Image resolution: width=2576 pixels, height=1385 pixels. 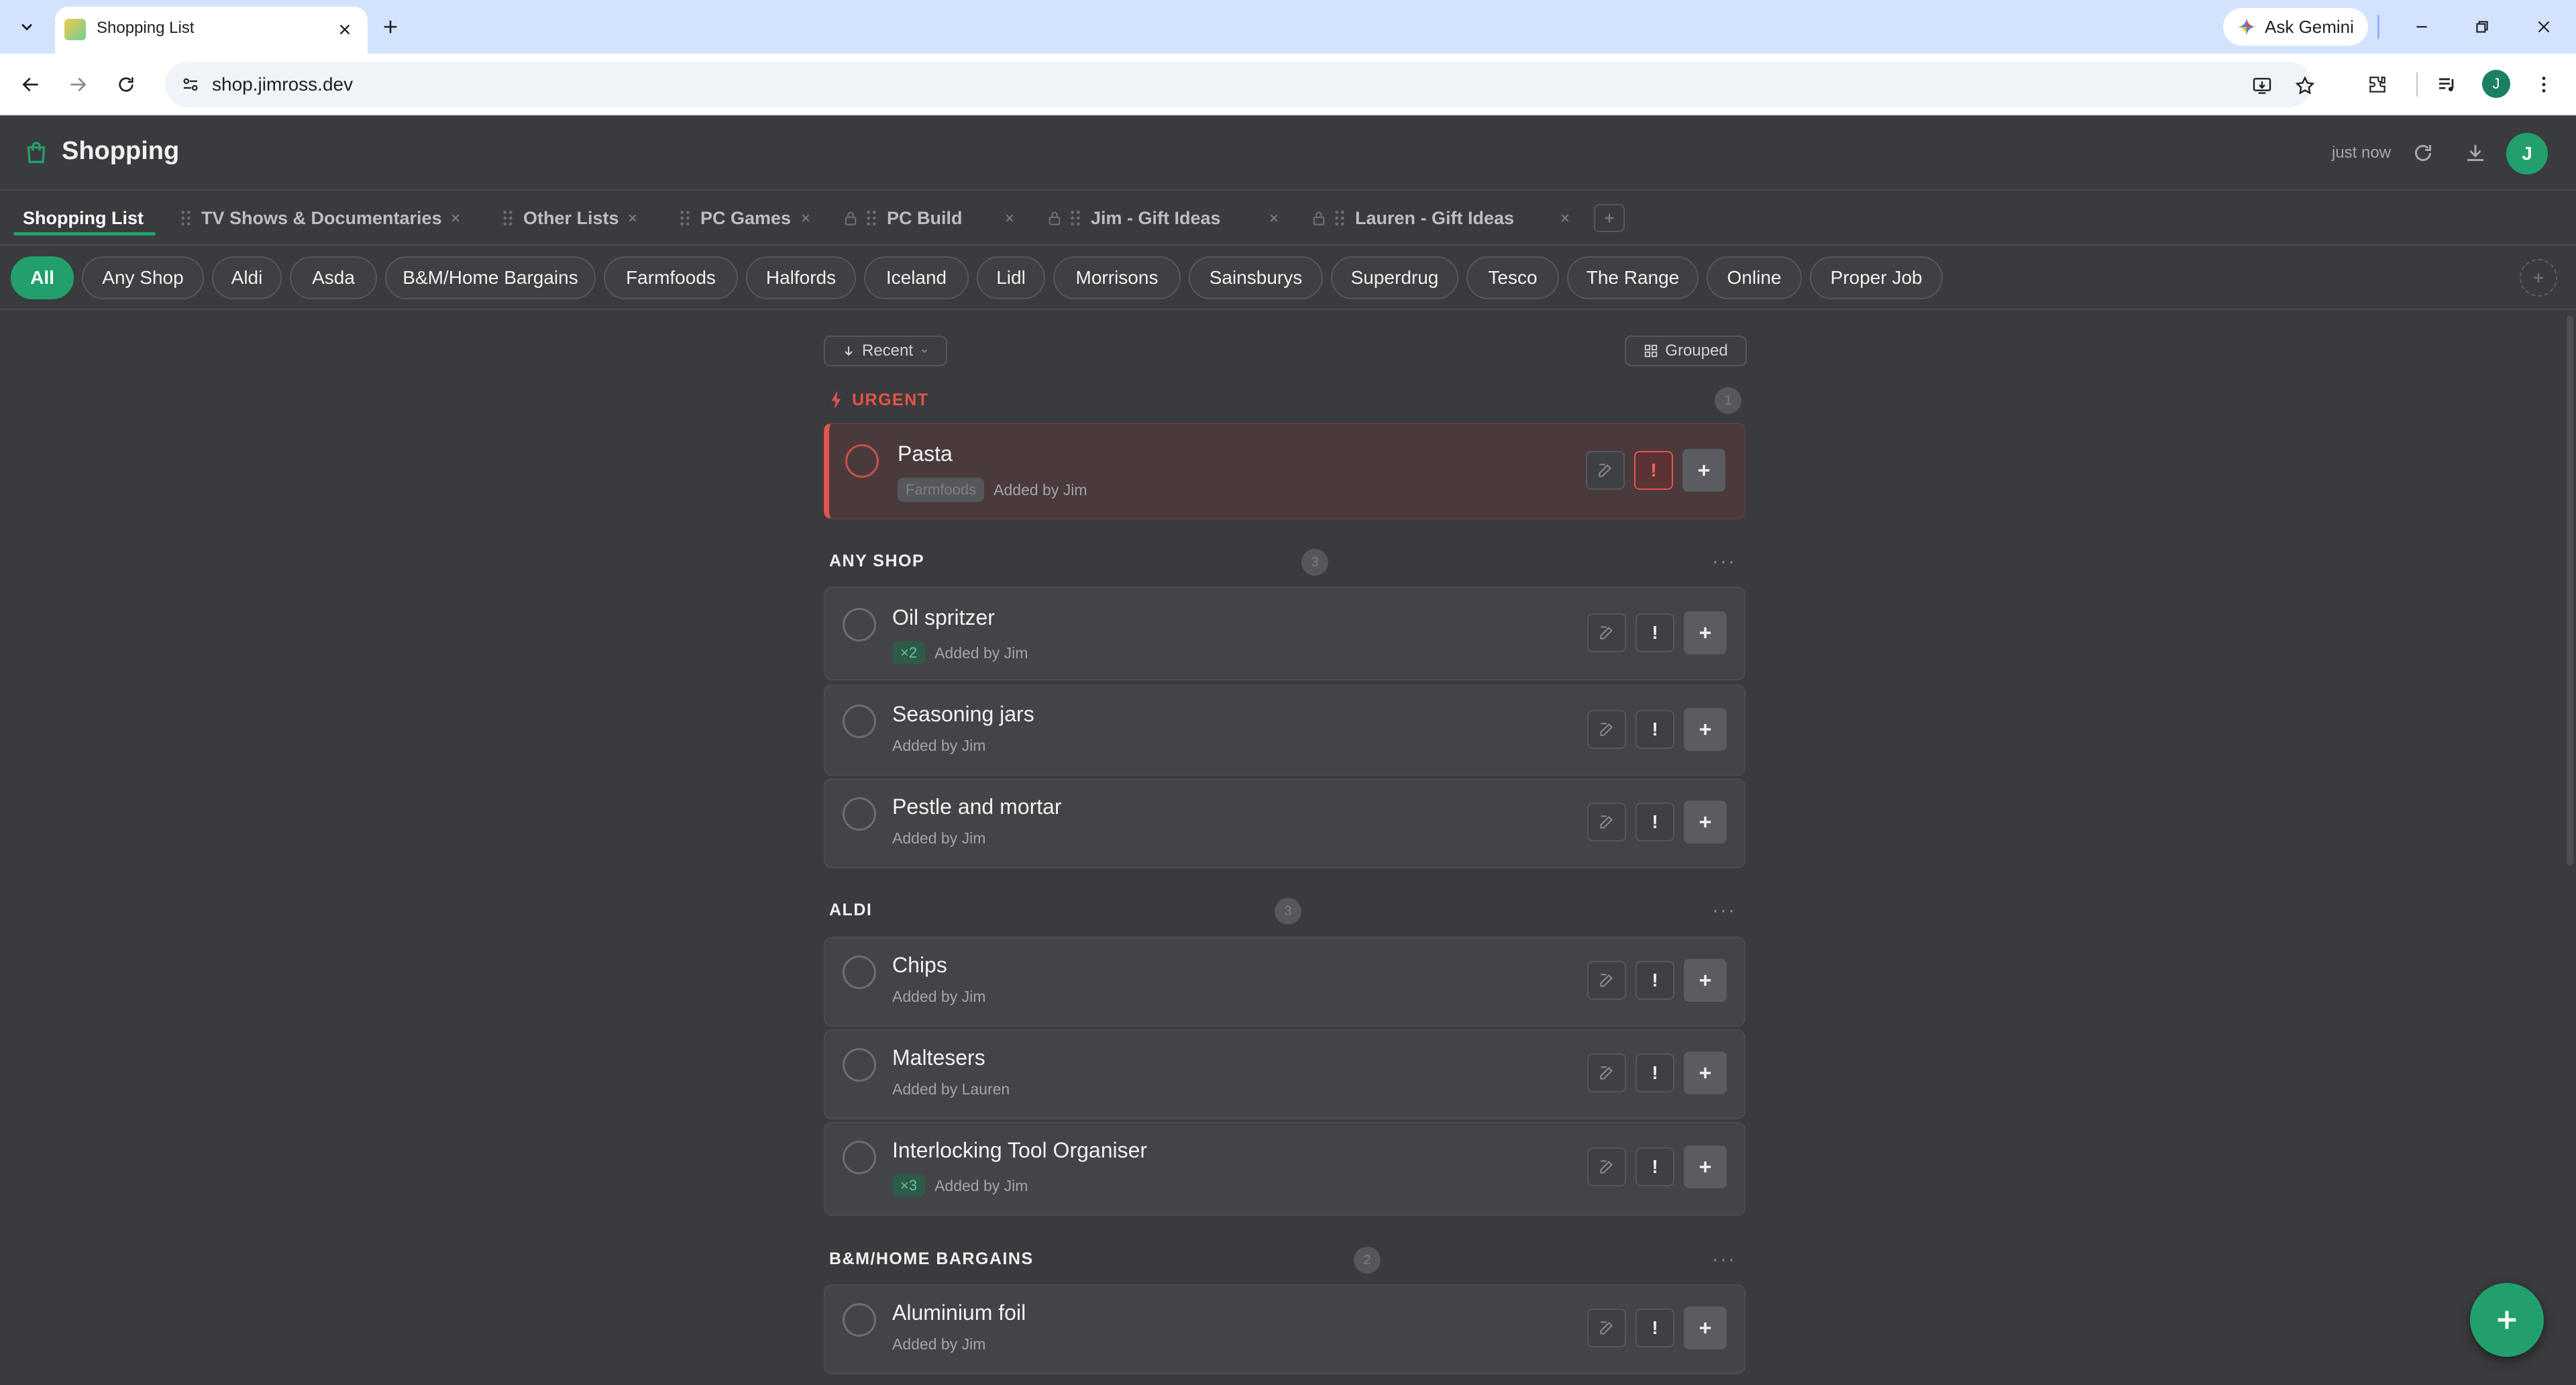 What do you see at coordinates (2447, 84) in the screenshot?
I see `media-controls-button` at bounding box center [2447, 84].